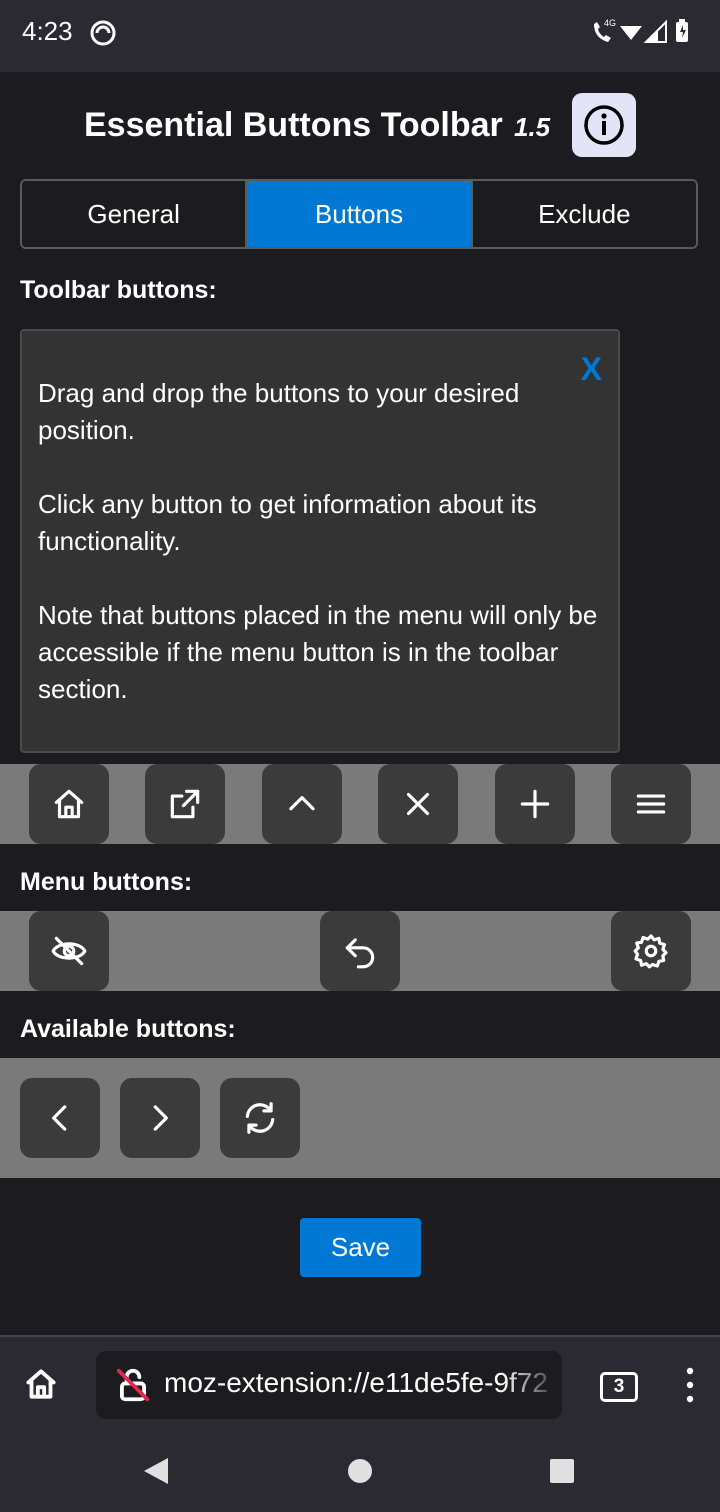 Image resolution: width=720 pixels, height=1512 pixels. I want to click on gear-icon, so click(650, 951).